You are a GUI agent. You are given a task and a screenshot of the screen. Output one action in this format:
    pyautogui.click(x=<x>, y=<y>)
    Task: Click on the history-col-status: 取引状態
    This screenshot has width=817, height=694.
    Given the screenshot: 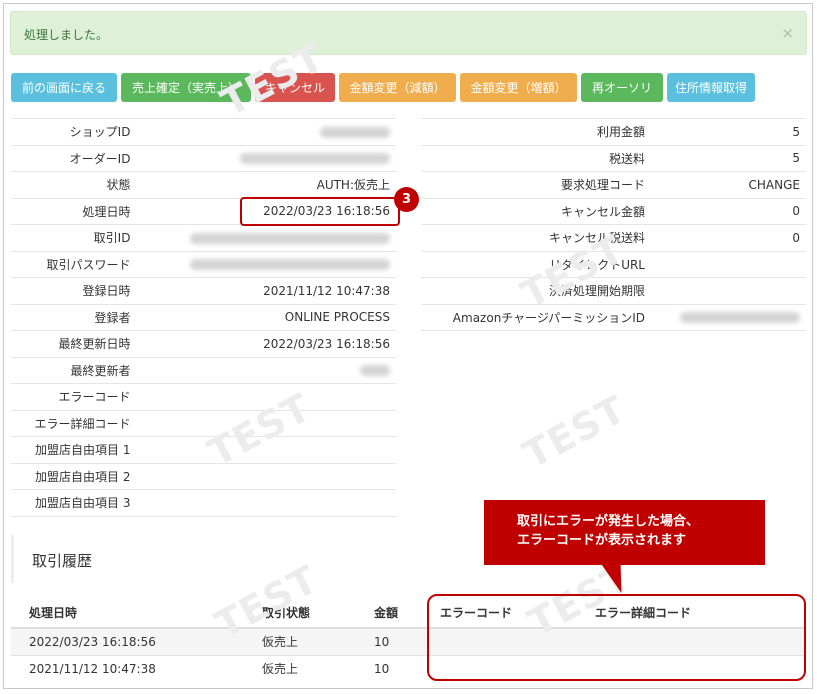 What is the action you would take?
    pyautogui.click(x=300, y=613)
    